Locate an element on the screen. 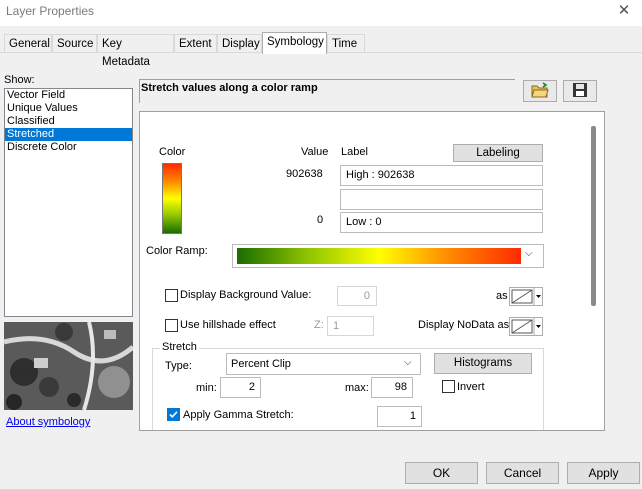  checkmark-icon is located at coordinates (173, 414).